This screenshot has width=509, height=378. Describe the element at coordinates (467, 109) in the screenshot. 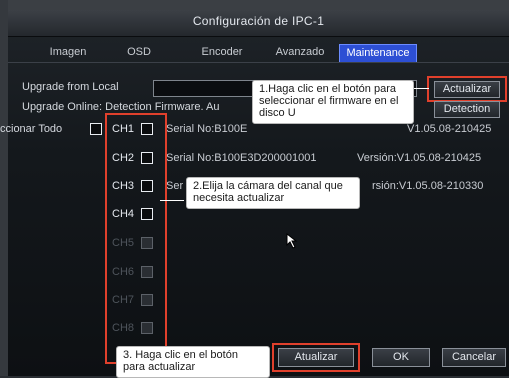

I see `detection-button: Detection` at that location.